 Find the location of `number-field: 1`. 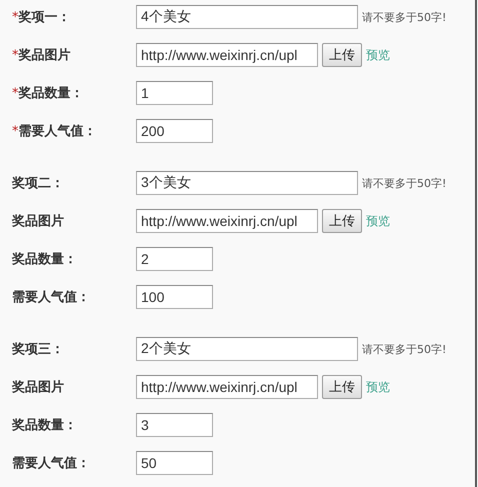

number-field: 1 is located at coordinates (174, 93).